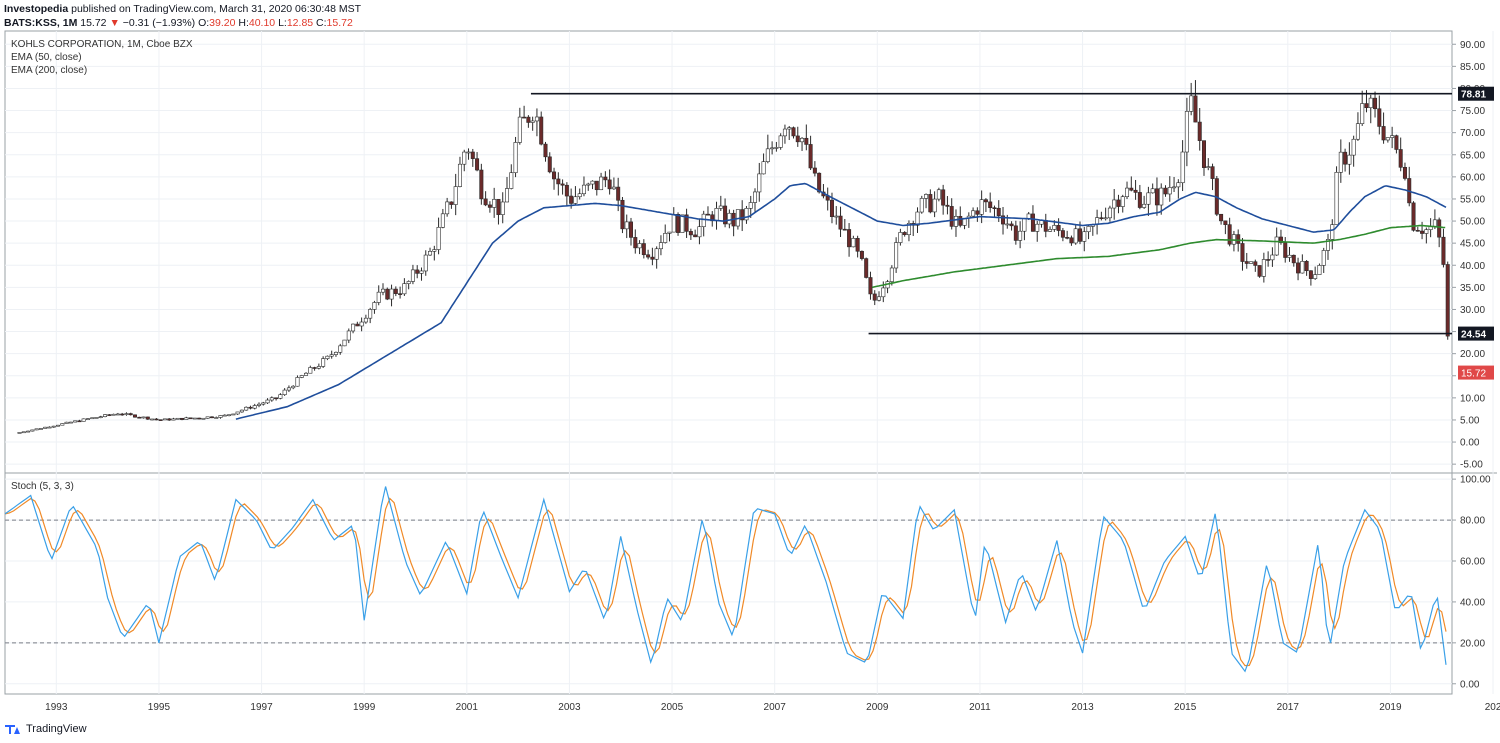  What do you see at coordinates (1492, 707) in the screenshot?
I see `time-tick-label: 202` at bounding box center [1492, 707].